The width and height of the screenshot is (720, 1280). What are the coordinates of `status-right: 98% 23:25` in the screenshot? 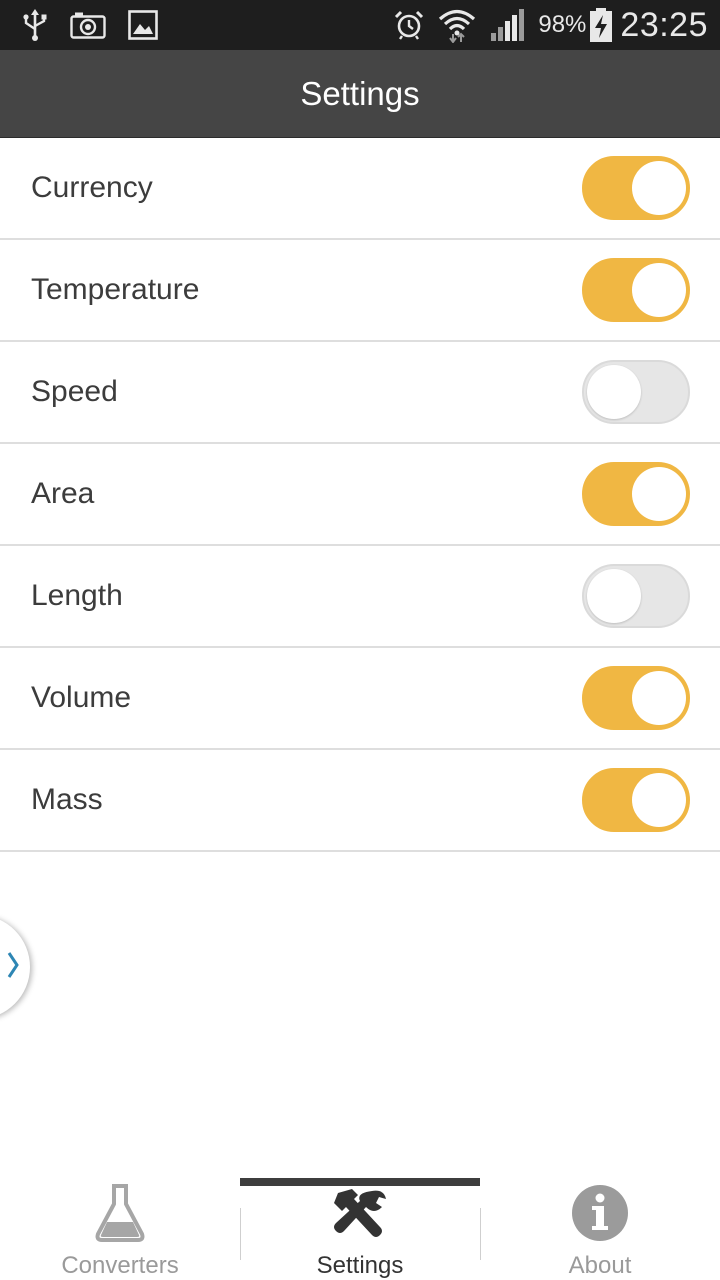 It's located at (544, 25).